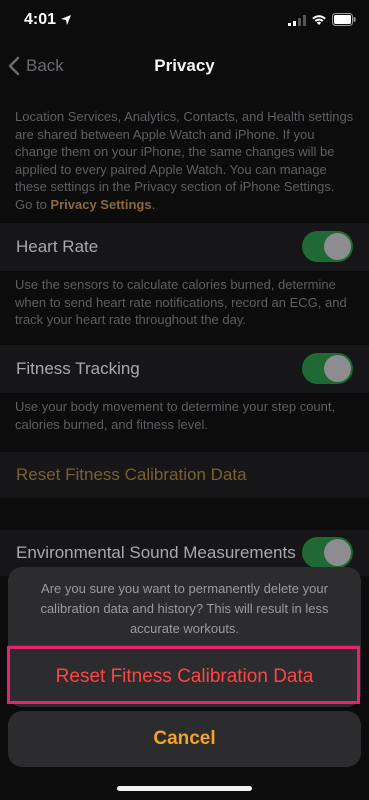  Describe the element at coordinates (66, 20) in the screenshot. I see `location-arrow-icon` at that location.